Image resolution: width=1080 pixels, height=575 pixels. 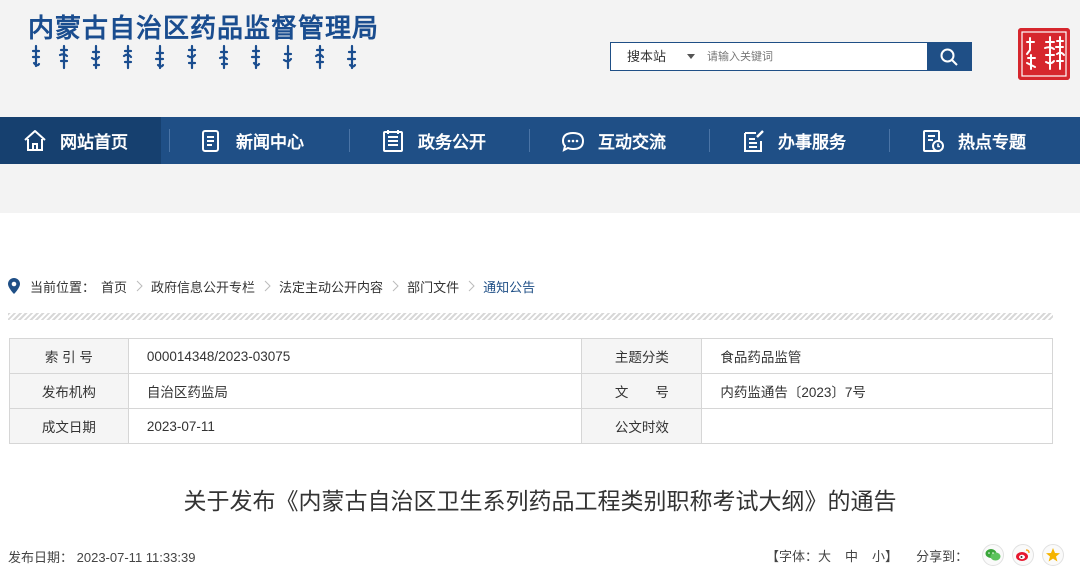 I want to click on table-row: 发布机构 自治区药监局 文 号 内药监通告〔2023〕7号, so click(x=531, y=391).